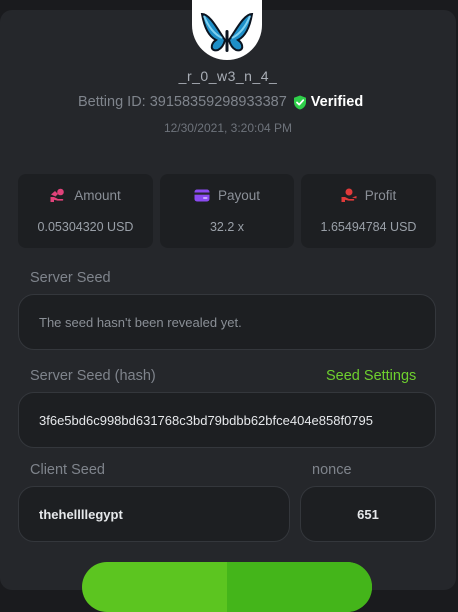  I want to click on butterfly-icon, so click(227, 32).